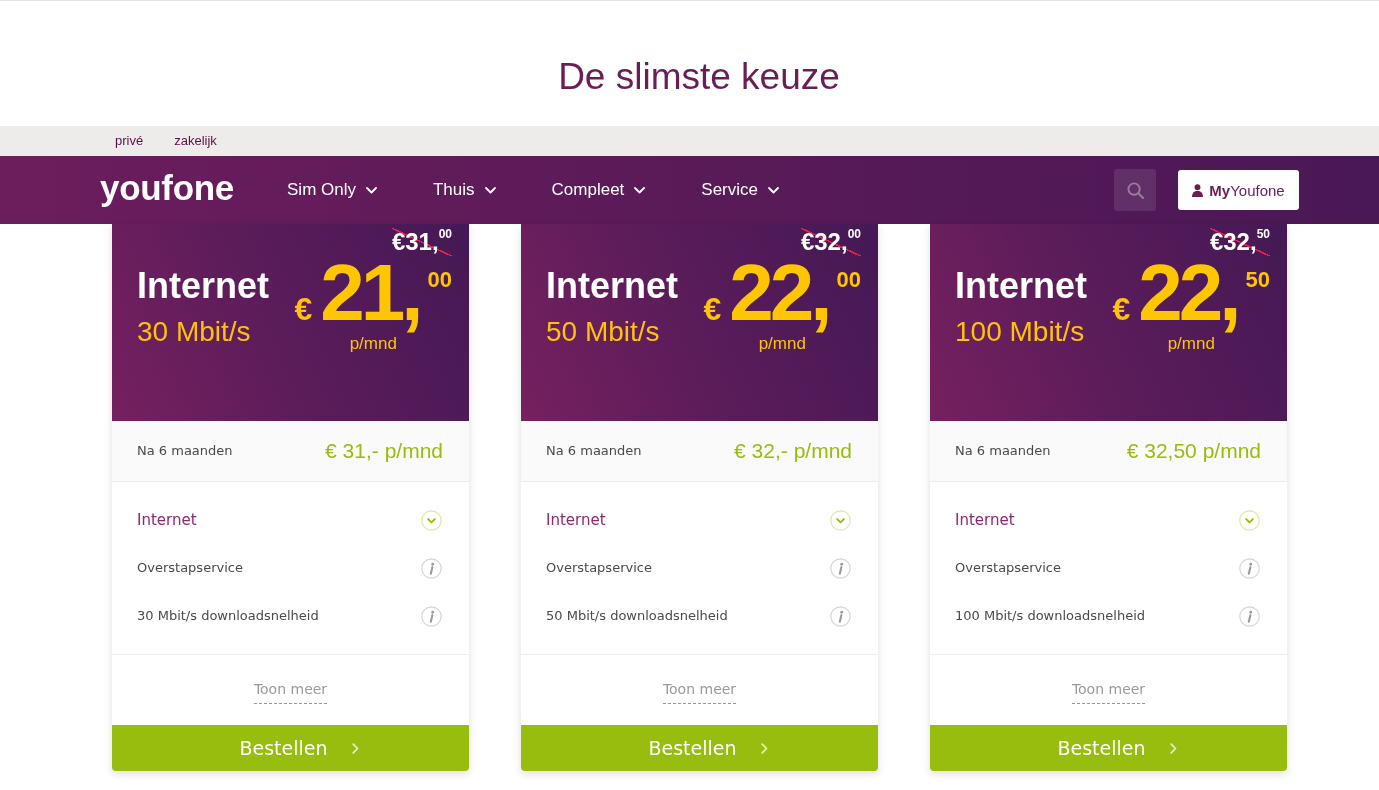 This screenshot has width=1379, height=790. Describe the element at coordinates (228, 616) in the screenshot. I see `feature-text: 30 Mbit/s downloadsnelheid` at that location.